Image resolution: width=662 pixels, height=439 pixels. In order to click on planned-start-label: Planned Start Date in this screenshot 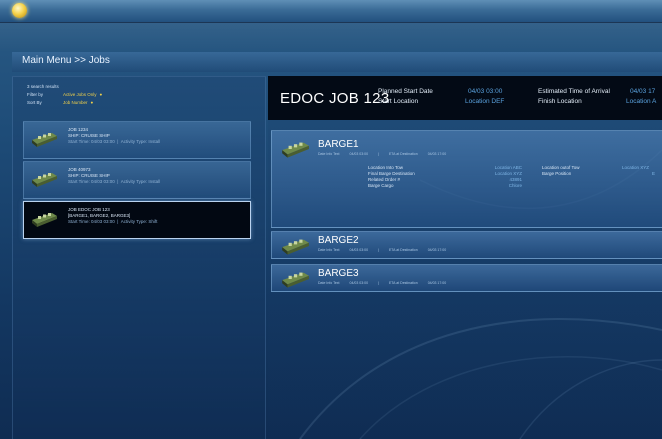, I will do `click(405, 91)`.